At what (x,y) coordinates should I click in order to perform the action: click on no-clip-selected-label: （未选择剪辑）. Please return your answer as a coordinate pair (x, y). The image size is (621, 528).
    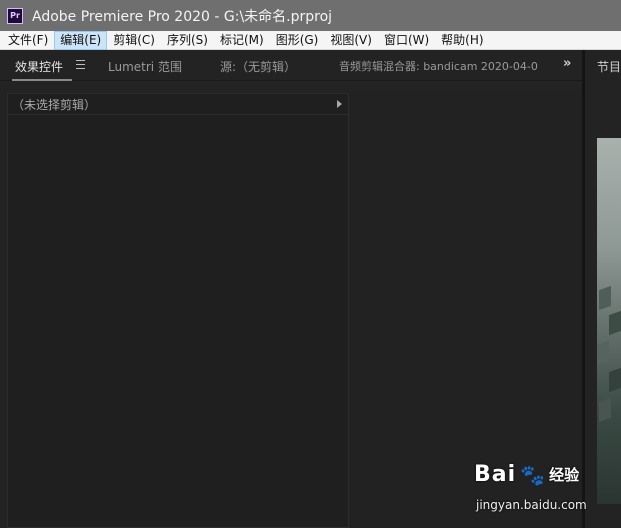
    Looking at the image, I should click on (54, 104).